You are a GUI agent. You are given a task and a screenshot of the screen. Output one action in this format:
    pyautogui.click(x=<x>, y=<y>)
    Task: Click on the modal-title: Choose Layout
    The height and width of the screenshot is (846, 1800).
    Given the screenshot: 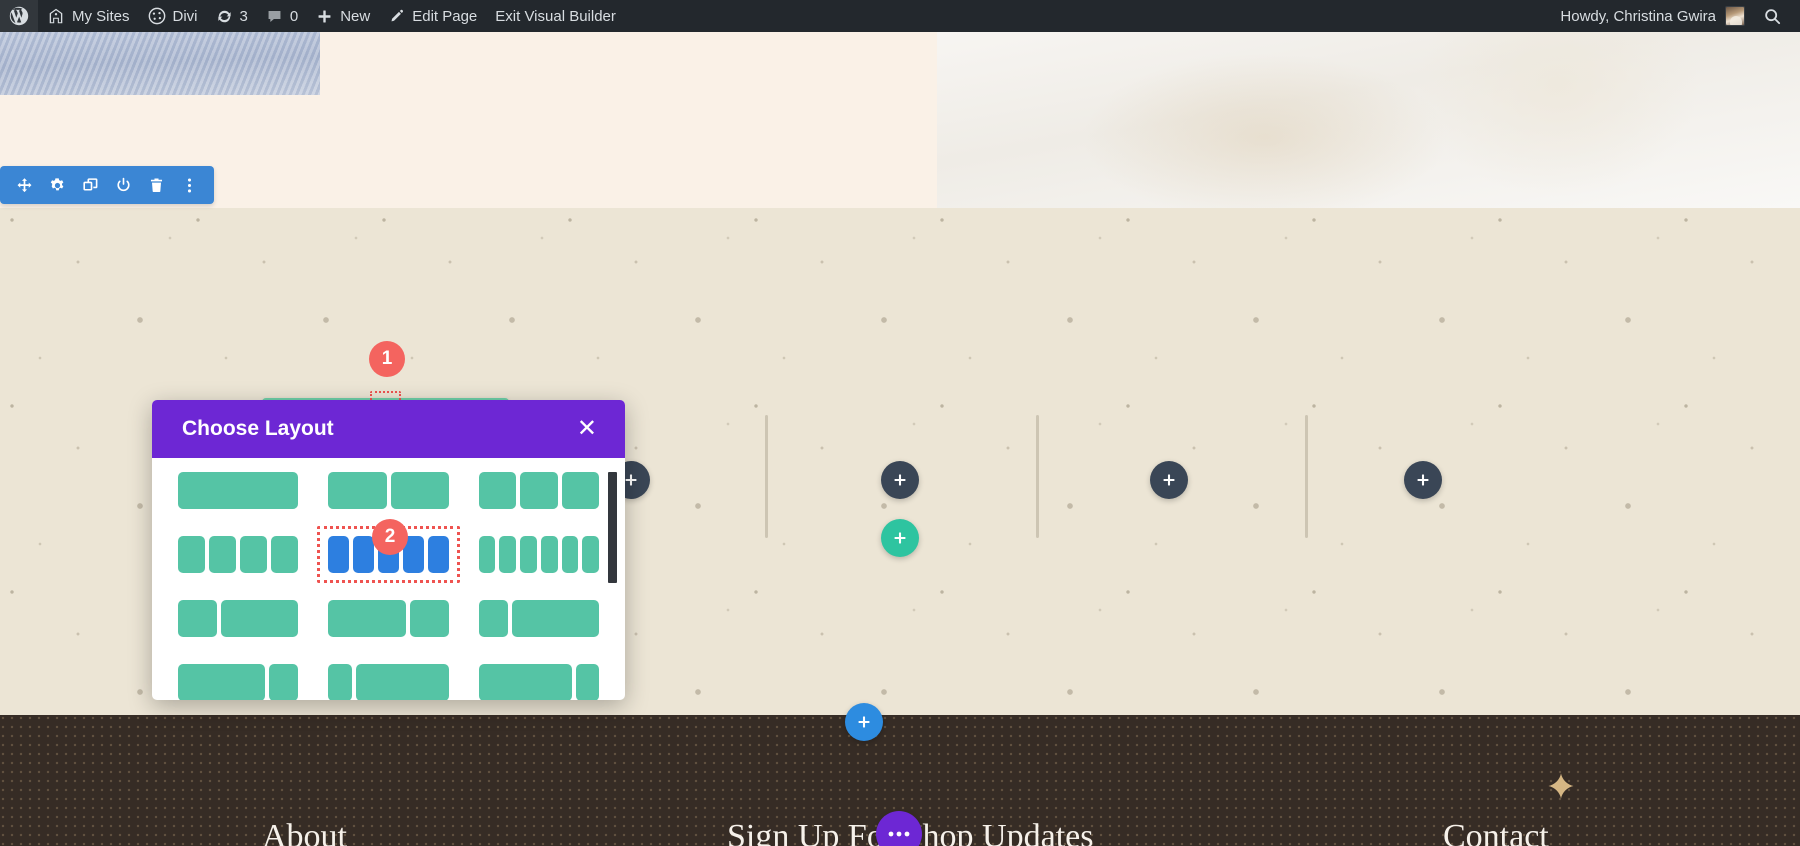 What is the action you would take?
    pyautogui.click(x=258, y=428)
    